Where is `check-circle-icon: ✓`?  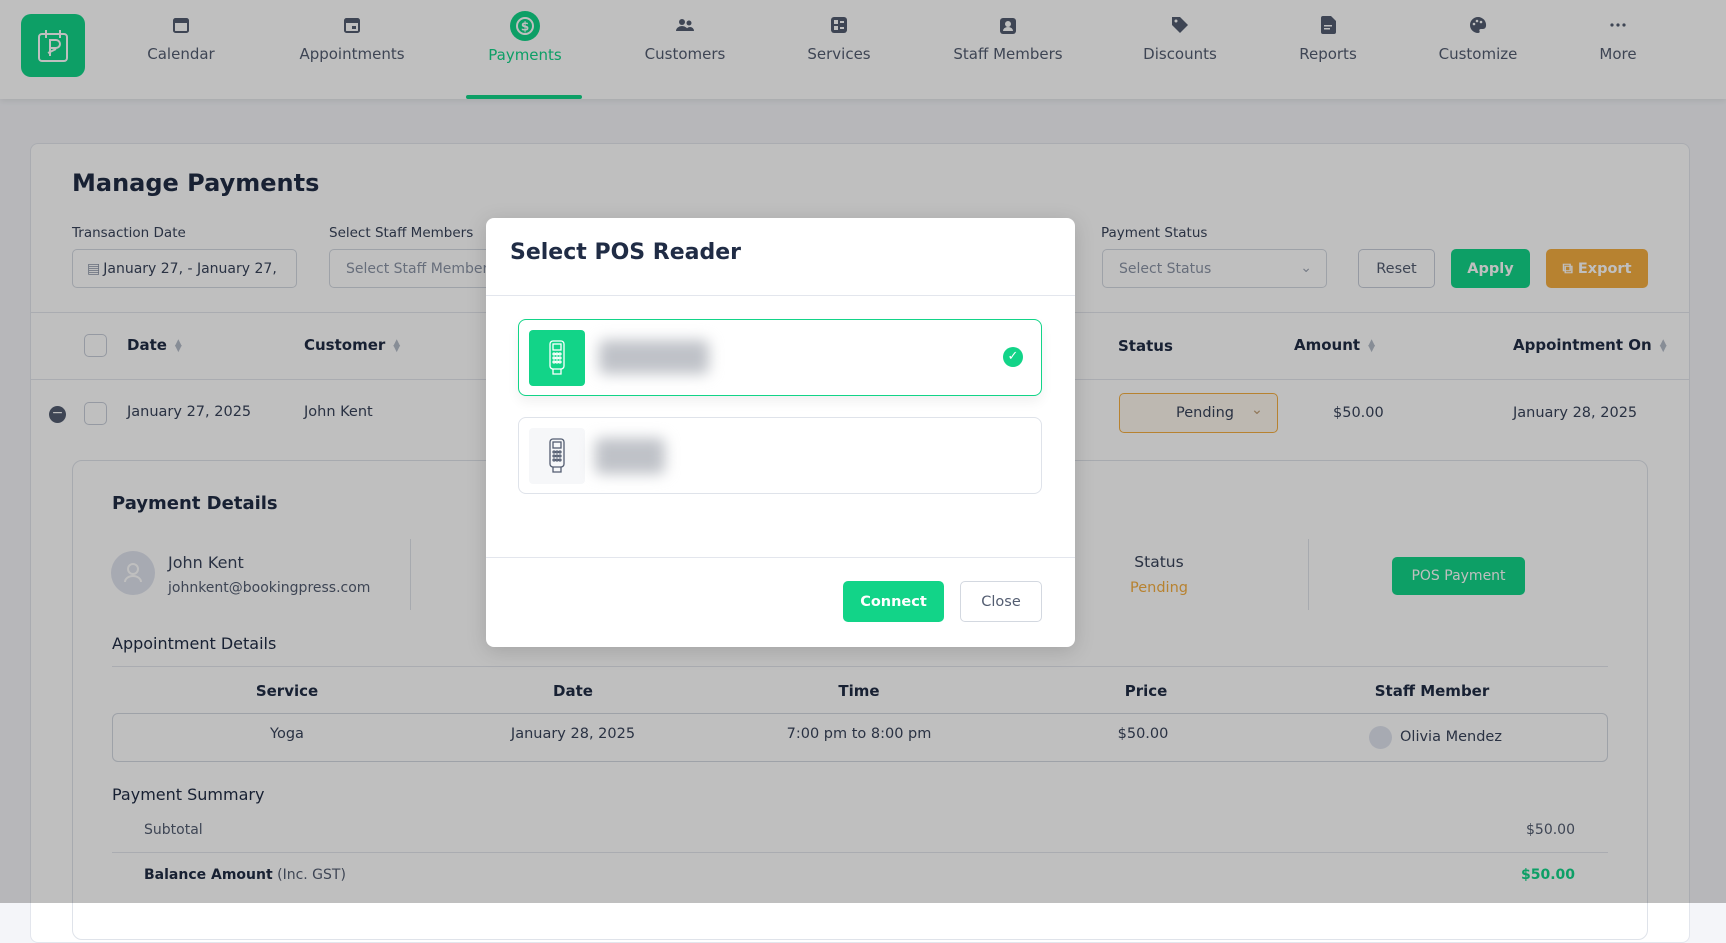 check-circle-icon: ✓ is located at coordinates (1013, 357).